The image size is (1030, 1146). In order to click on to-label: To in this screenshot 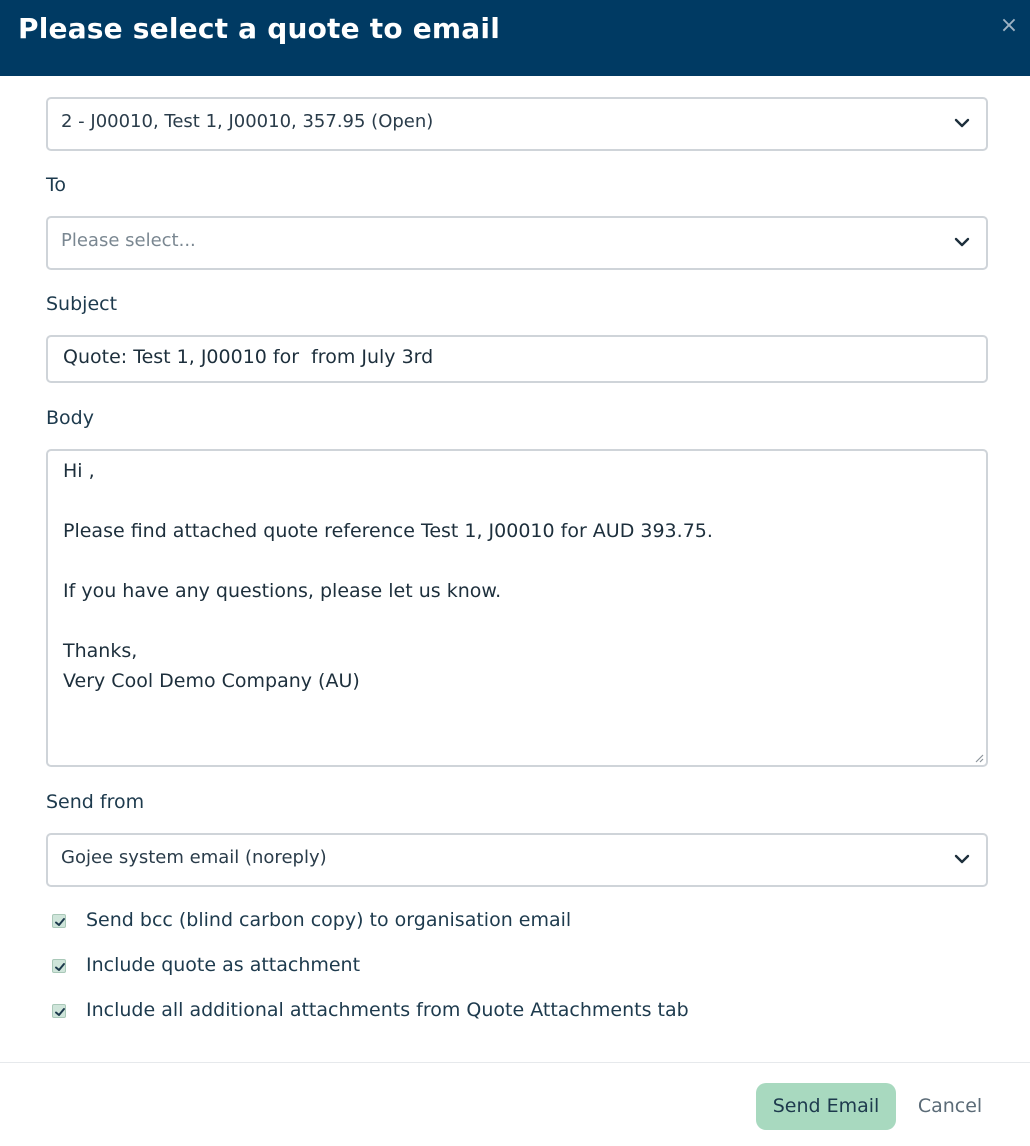, I will do `click(56, 185)`.